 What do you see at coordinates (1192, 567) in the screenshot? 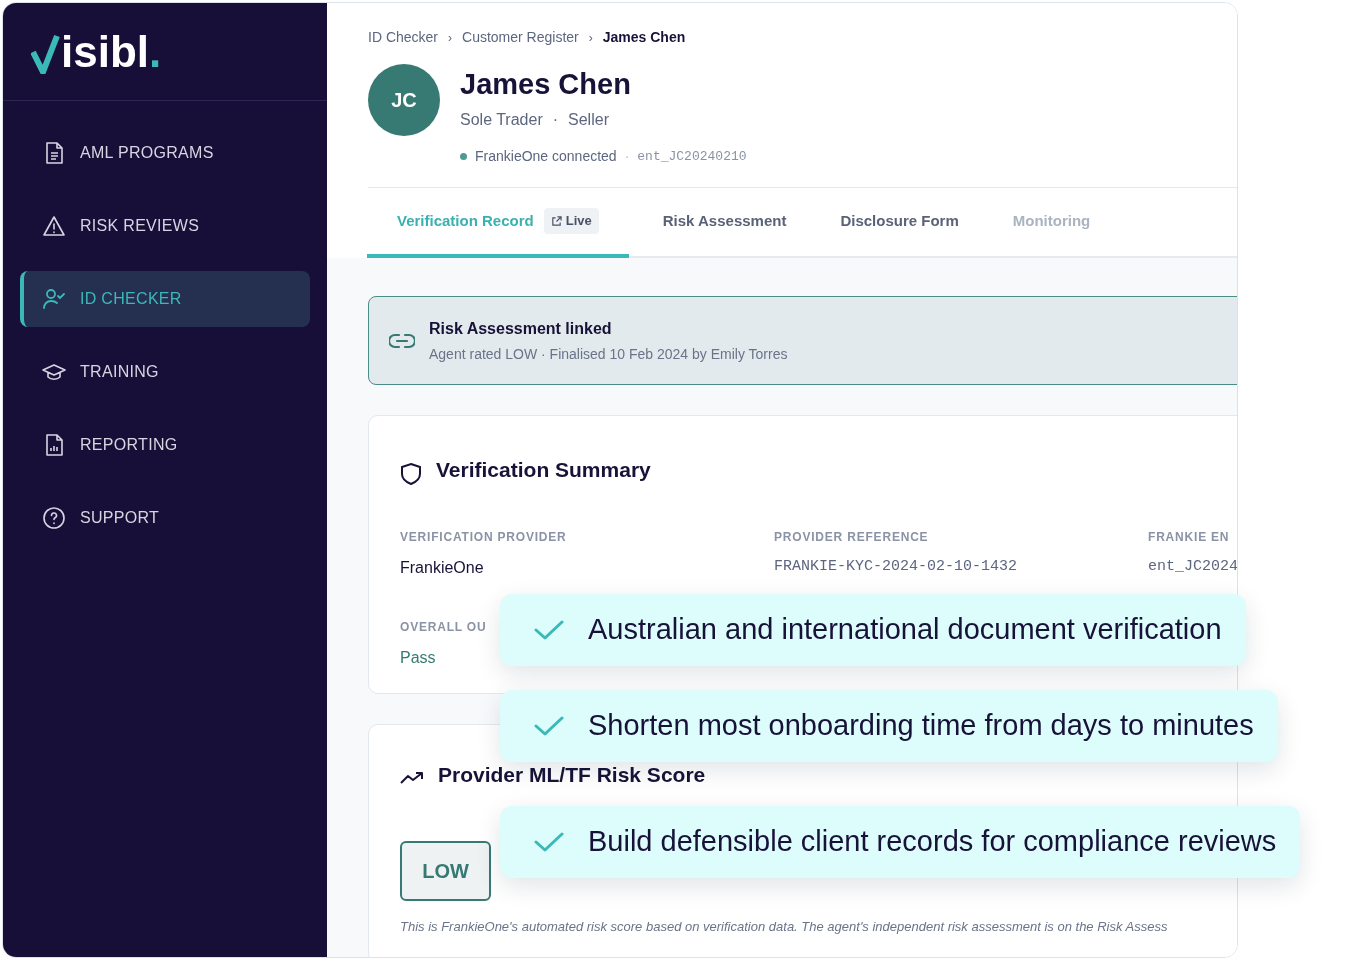
I see `field-value: ent_JC2024` at bounding box center [1192, 567].